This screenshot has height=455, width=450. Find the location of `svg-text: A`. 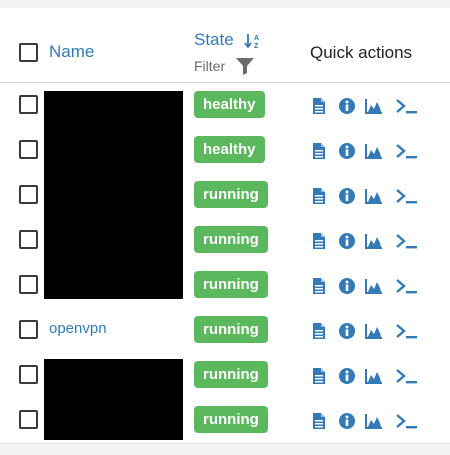

svg-text: A is located at coordinates (256, 38).